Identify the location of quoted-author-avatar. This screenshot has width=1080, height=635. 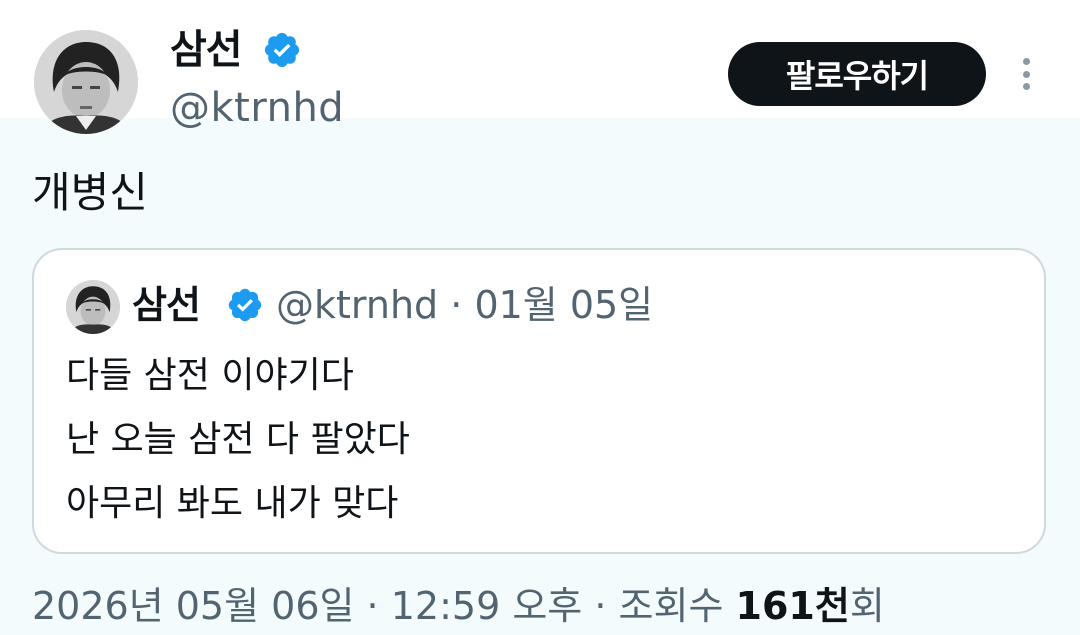
(93, 307).